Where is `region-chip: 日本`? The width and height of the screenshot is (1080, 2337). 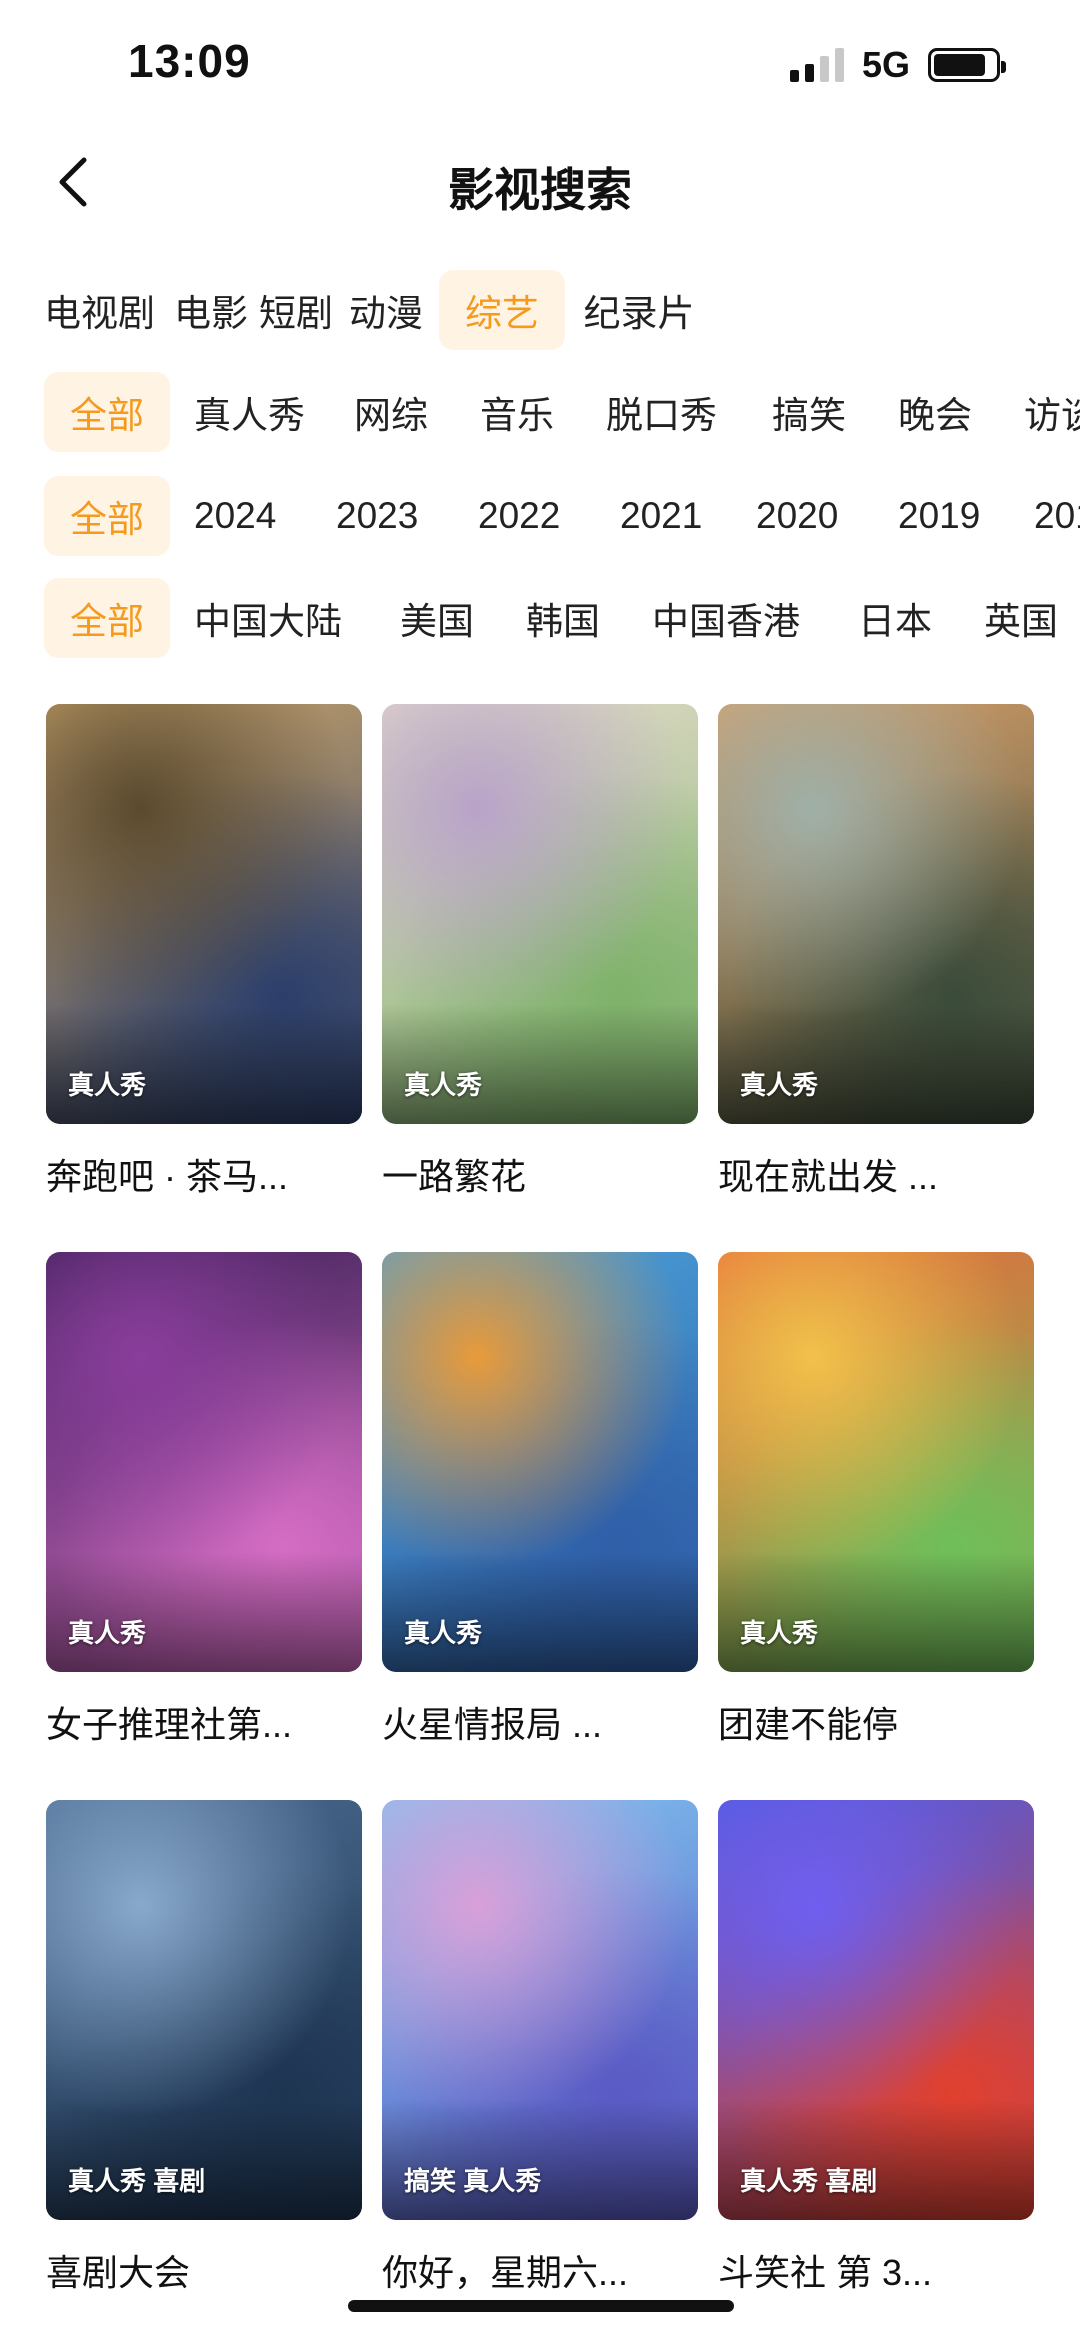 region-chip: 日本 is located at coordinates (898, 618).